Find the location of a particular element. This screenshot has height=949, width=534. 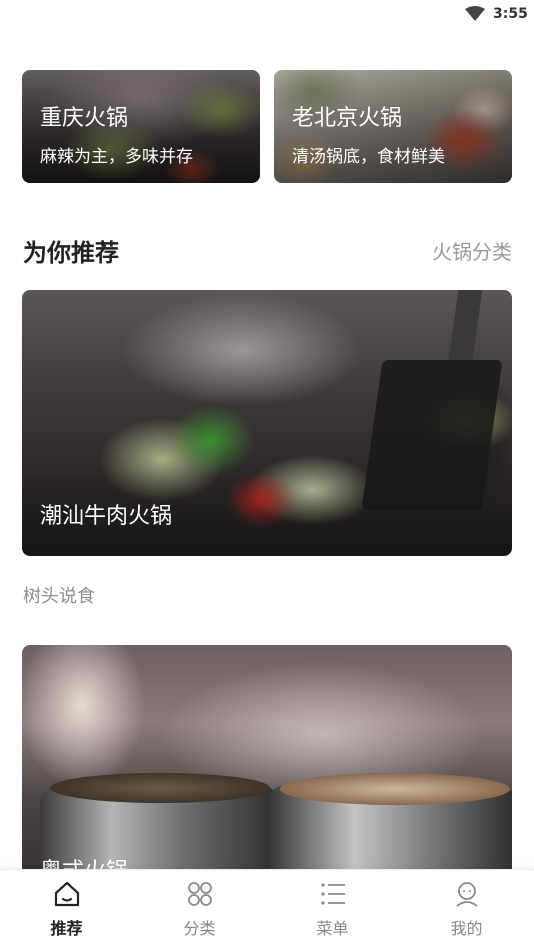

nav-label: 推荐 is located at coordinates (66, 928).